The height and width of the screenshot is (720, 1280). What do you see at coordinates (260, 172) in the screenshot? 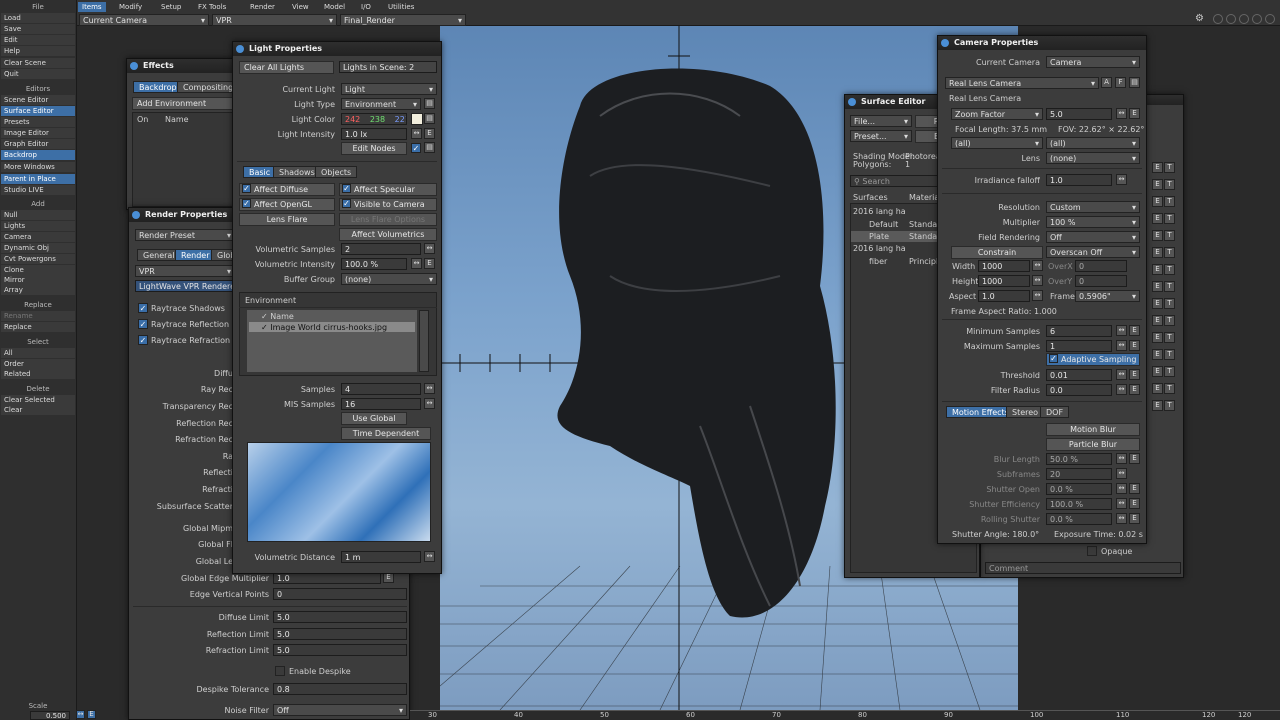
I see `tab-basic: Basic` at bounding box center [260, 172].